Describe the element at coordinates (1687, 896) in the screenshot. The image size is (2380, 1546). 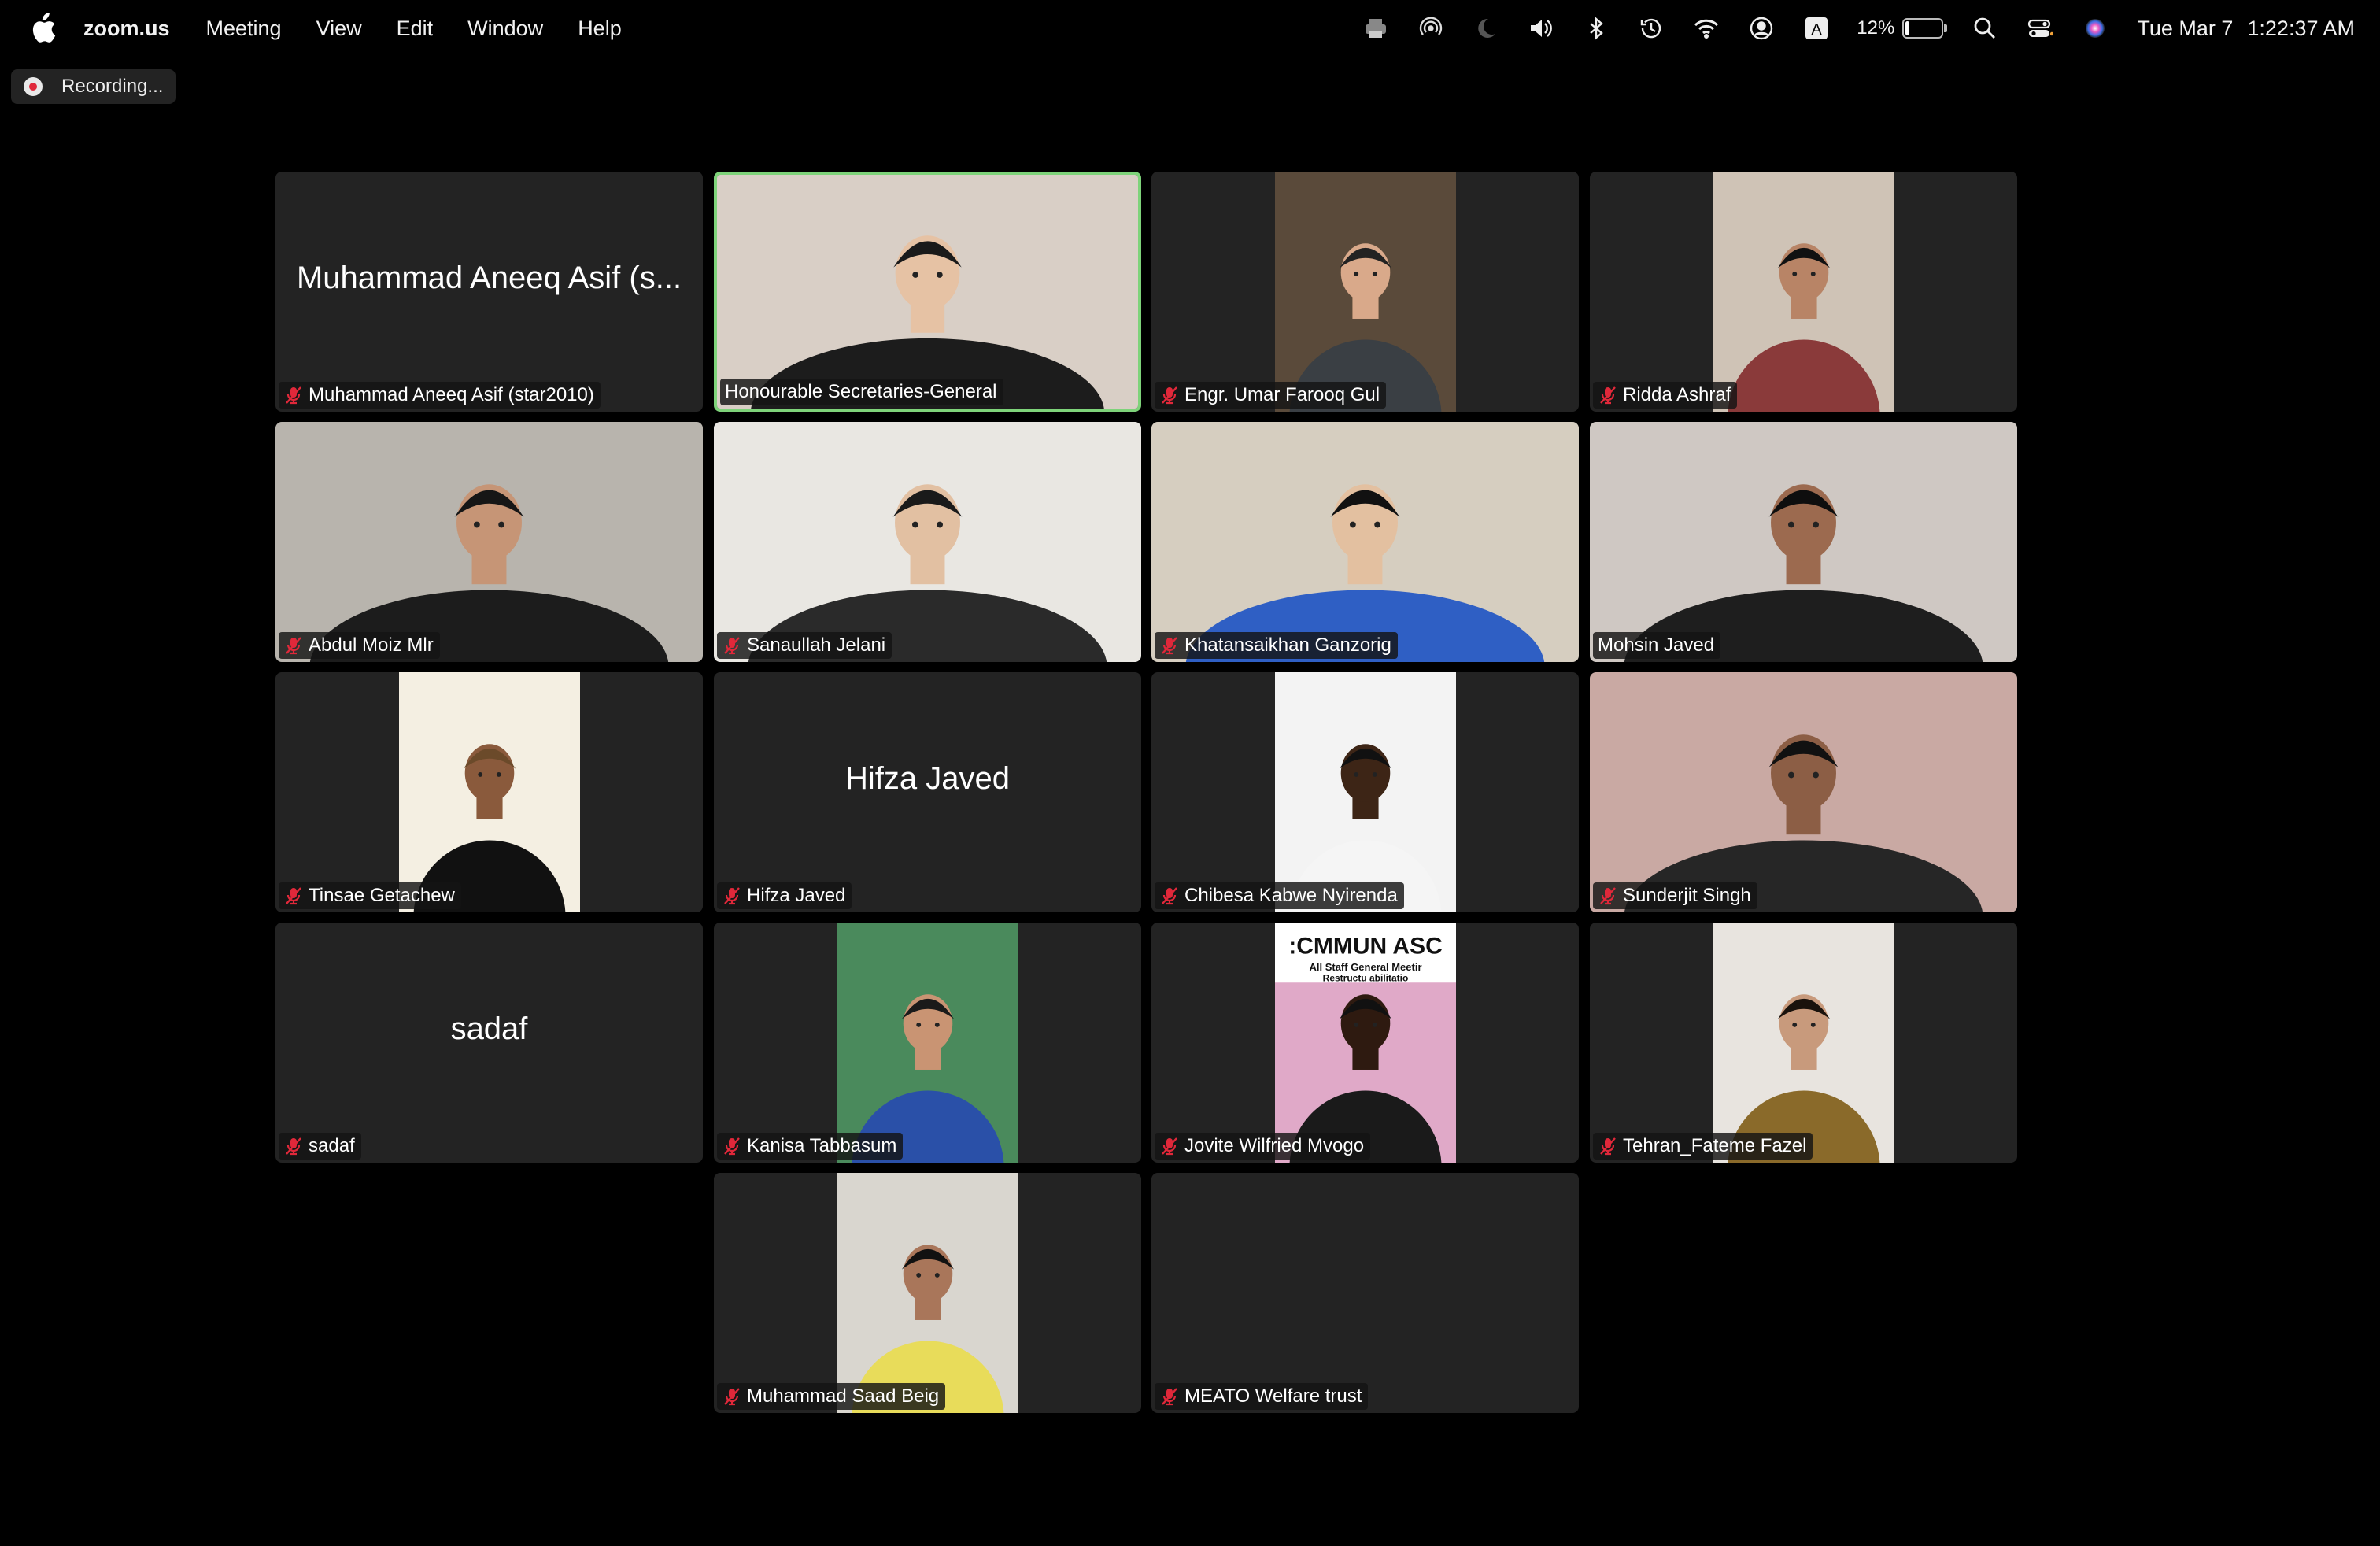
I see `participant-name: Sunderjit Singh` at that location.